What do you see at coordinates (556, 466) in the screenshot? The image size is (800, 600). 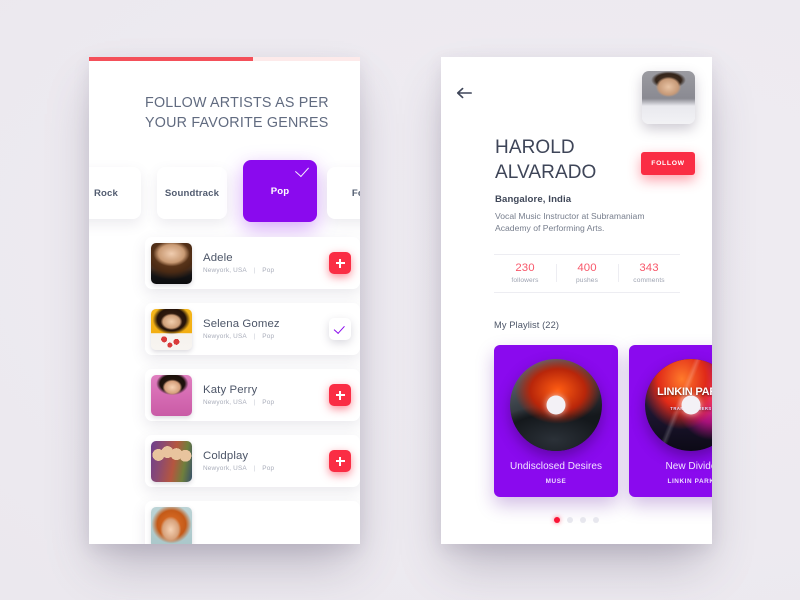 I see `album-title: Undisclosed Desires` at bounding box center [556, 466].